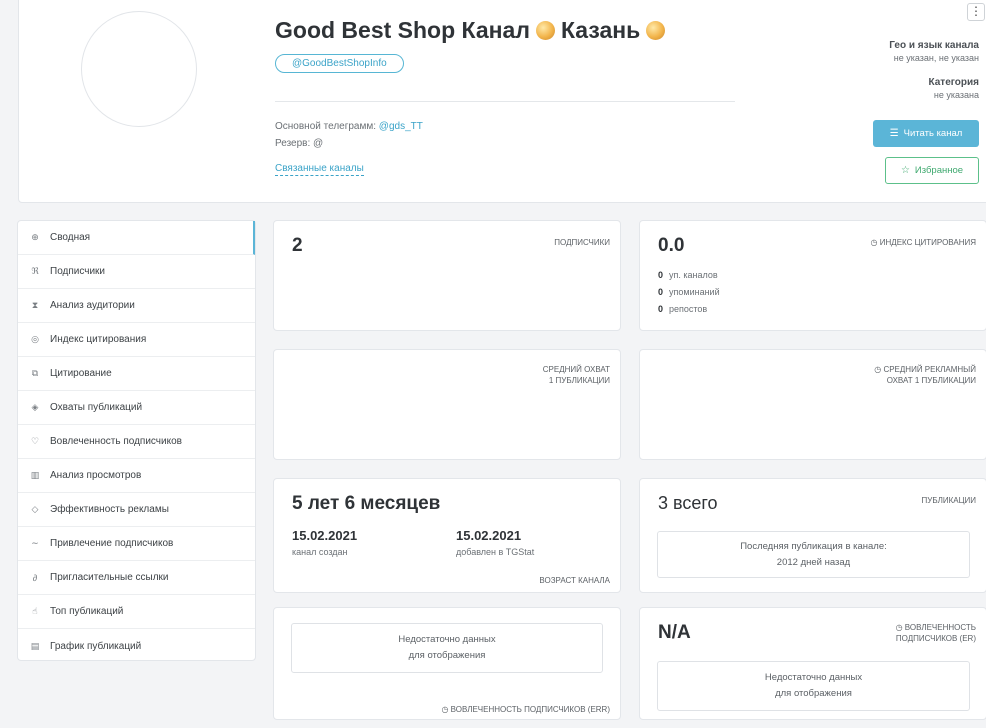 This screenshot has width=986, height=728. Describe the element at coordinates (447, 648) in the screenshot. I see `err-nodata-box: Недостаточно данных для отображения` at that location.